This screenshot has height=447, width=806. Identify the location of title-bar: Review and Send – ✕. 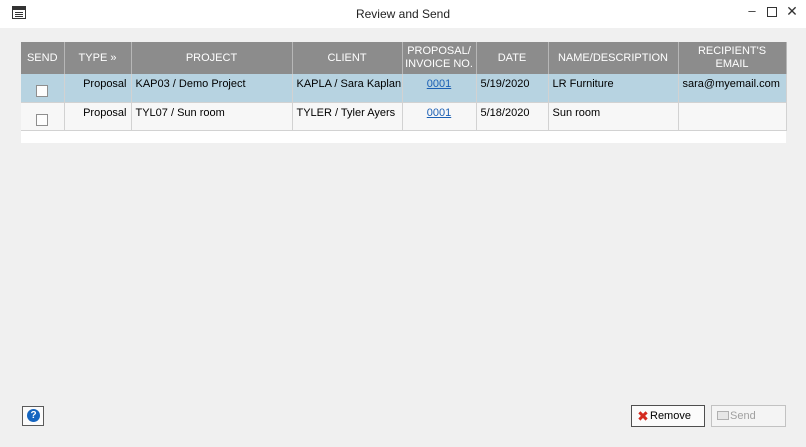
(403, 14).